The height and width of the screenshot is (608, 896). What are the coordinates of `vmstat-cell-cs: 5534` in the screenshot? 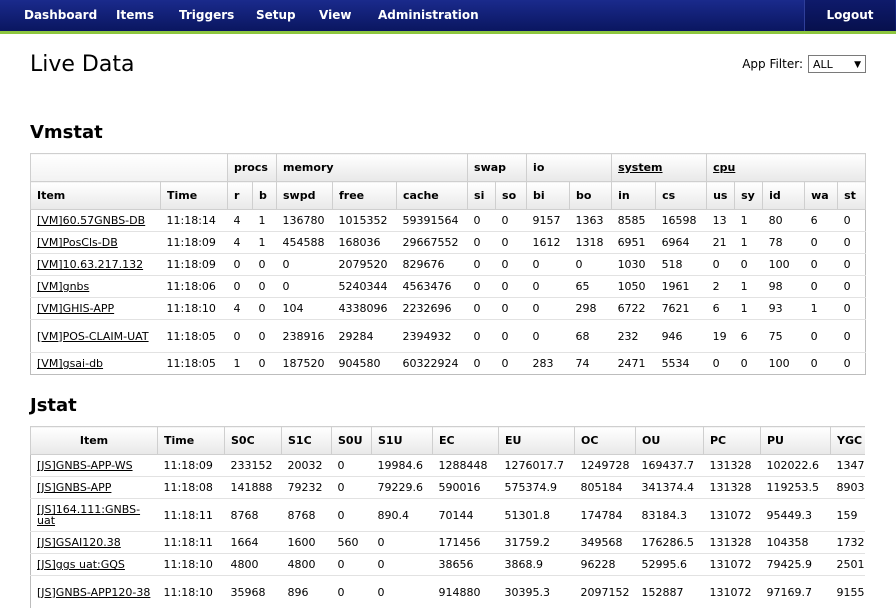 It's located at (681, 363).